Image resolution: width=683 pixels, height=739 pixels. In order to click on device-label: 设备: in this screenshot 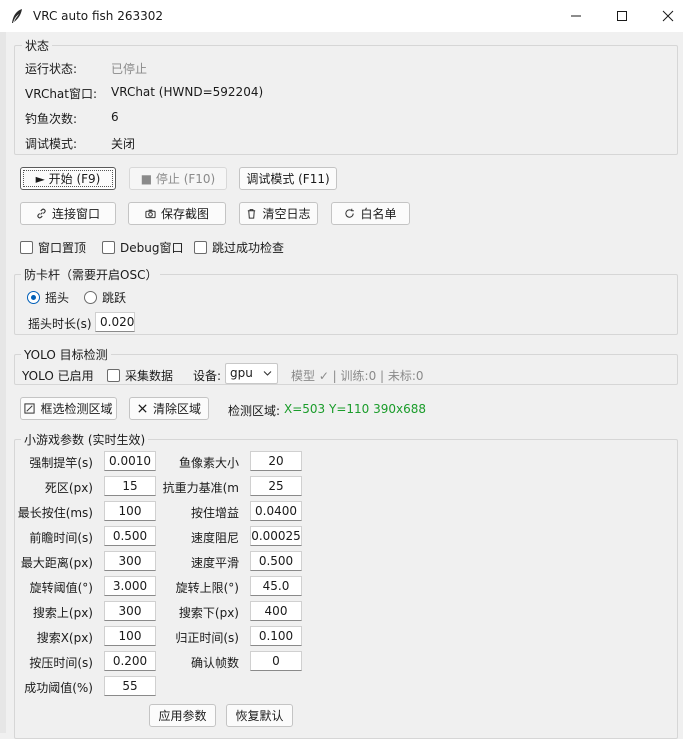, I will do `click(207, 376)`.